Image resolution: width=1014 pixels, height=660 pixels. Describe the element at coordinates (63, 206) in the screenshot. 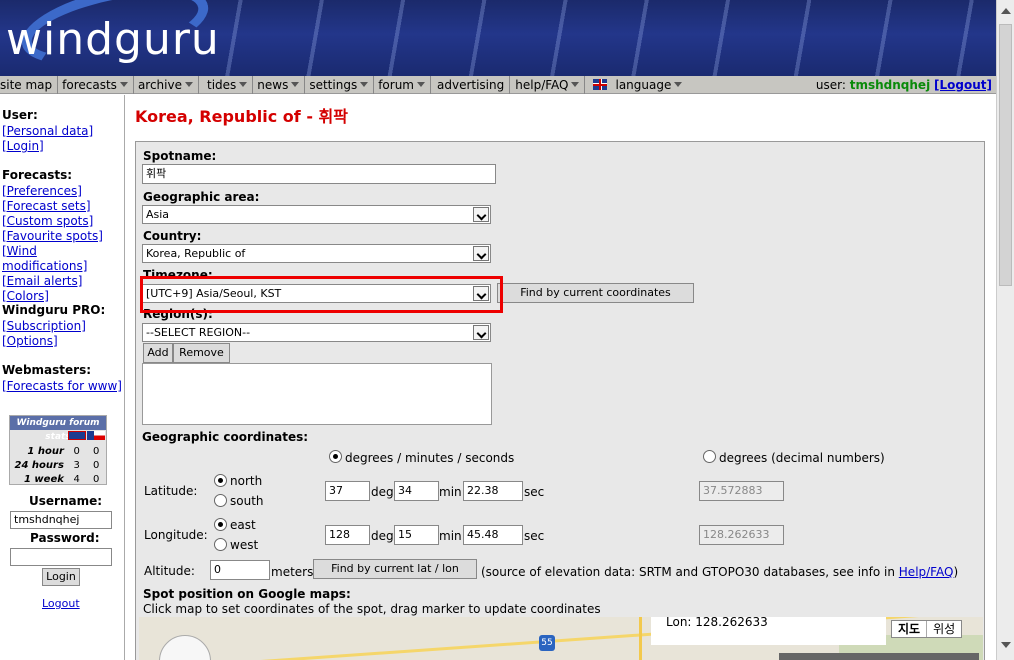

I see `sidebar-link-forecast-sets: [Forecast sets]` at that location.